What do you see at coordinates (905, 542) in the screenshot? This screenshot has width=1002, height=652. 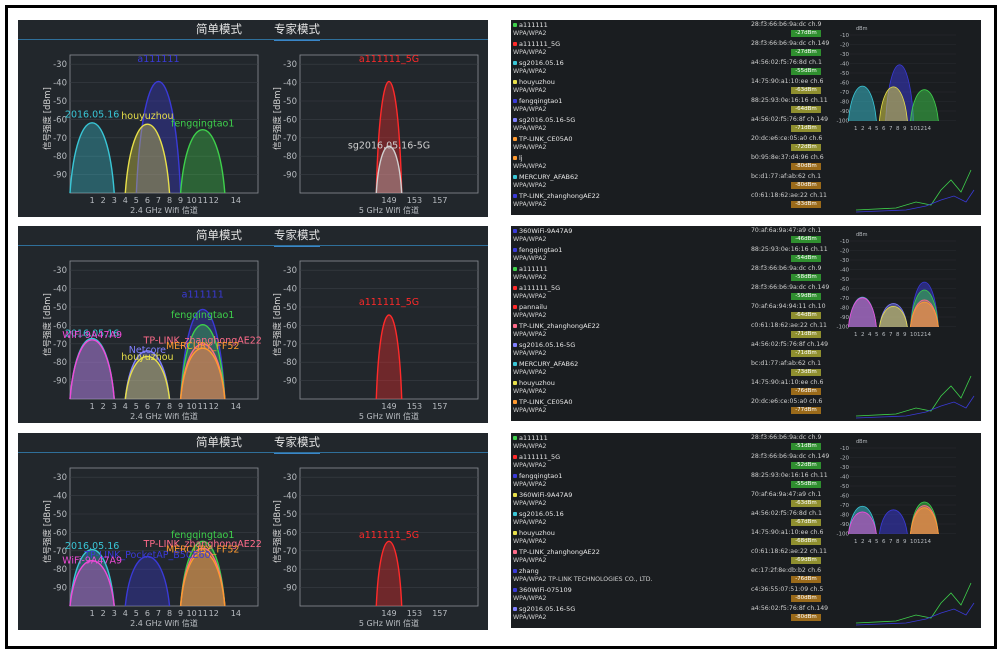 I see `x-tick-label: 9` at bounding box center [905, 542].